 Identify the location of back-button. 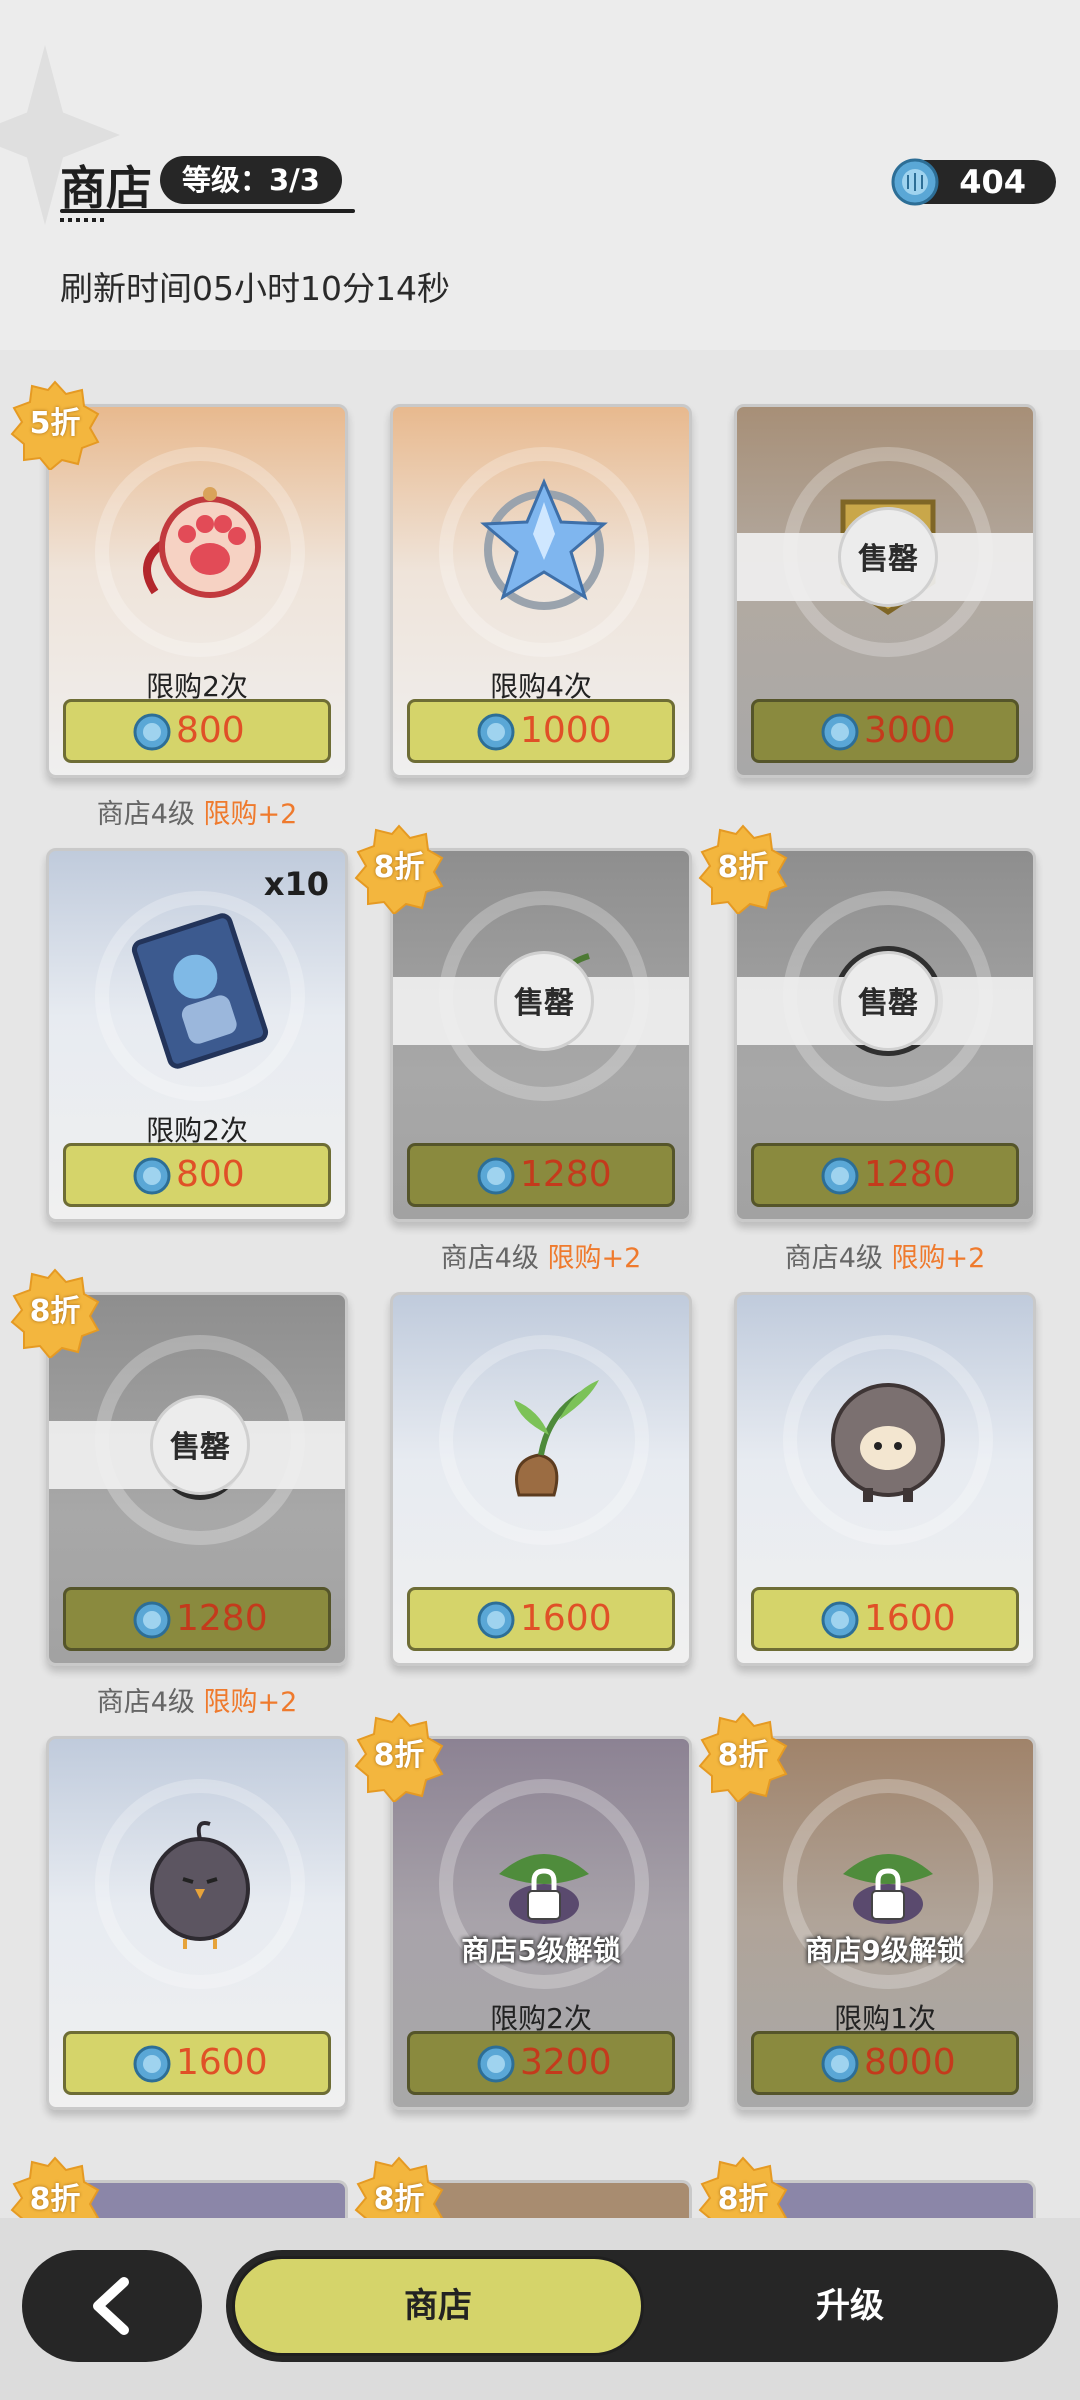
(112, 2306).